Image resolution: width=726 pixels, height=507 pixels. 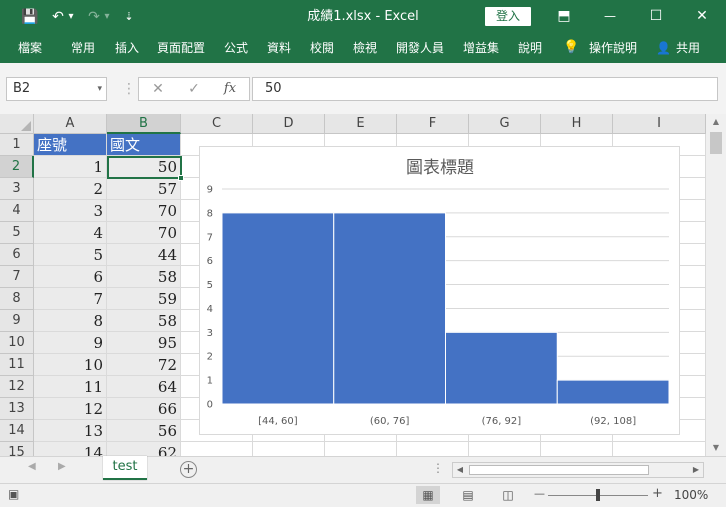 I want to click on cell-a5: 4, so click(x=70, y=233).